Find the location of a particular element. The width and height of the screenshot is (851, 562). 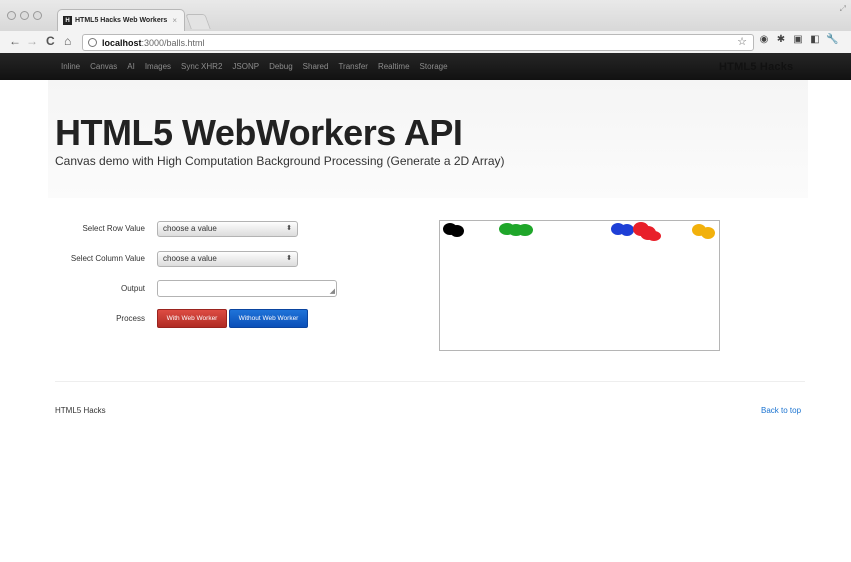

browser-tab: H HTML5 Hacks Web Workers × is located at coordinates (121, 20).